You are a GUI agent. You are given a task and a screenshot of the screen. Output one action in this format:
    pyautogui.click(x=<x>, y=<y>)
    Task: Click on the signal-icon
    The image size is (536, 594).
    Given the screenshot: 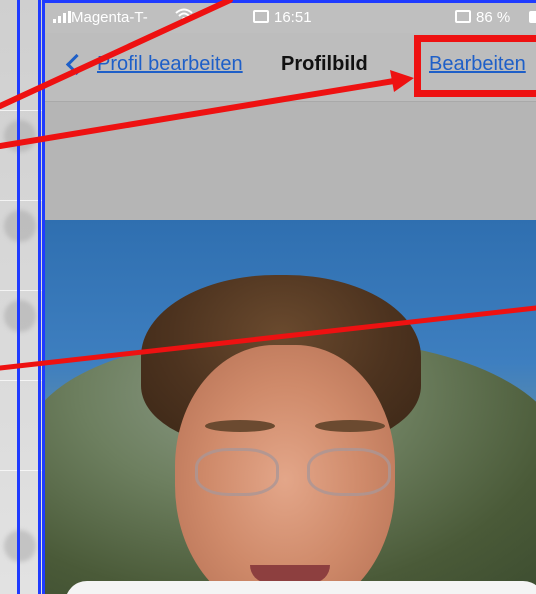 What is the action you would take?
    pyautogui.click(x=62, y=17)
    